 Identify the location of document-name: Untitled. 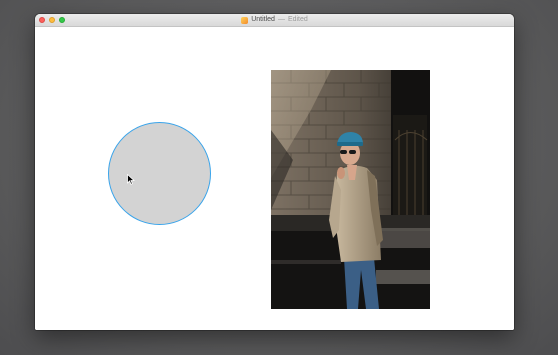
(263, 19).